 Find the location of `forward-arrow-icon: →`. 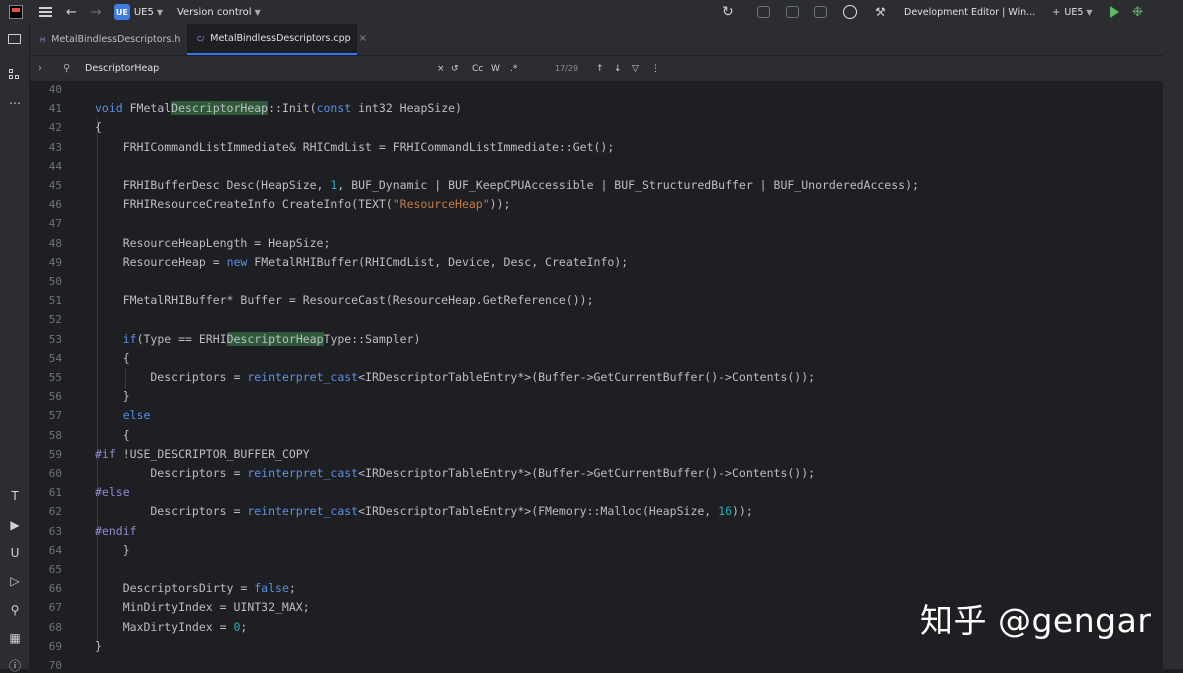

forward-arrow-icon: → is located at coordinates (96, 12).